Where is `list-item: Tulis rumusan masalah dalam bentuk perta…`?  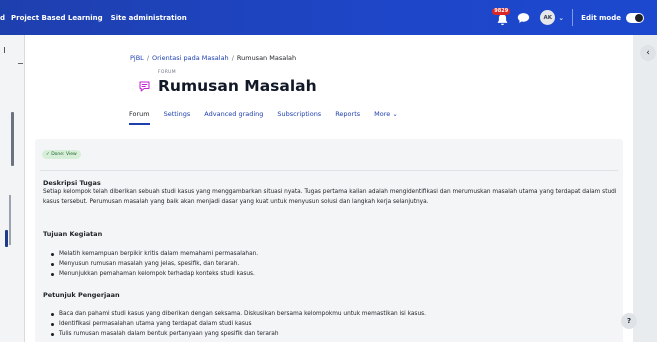
list-item: Tulis rumusan masalah dalam bentuk perta… is located at coordinates (238, 334).